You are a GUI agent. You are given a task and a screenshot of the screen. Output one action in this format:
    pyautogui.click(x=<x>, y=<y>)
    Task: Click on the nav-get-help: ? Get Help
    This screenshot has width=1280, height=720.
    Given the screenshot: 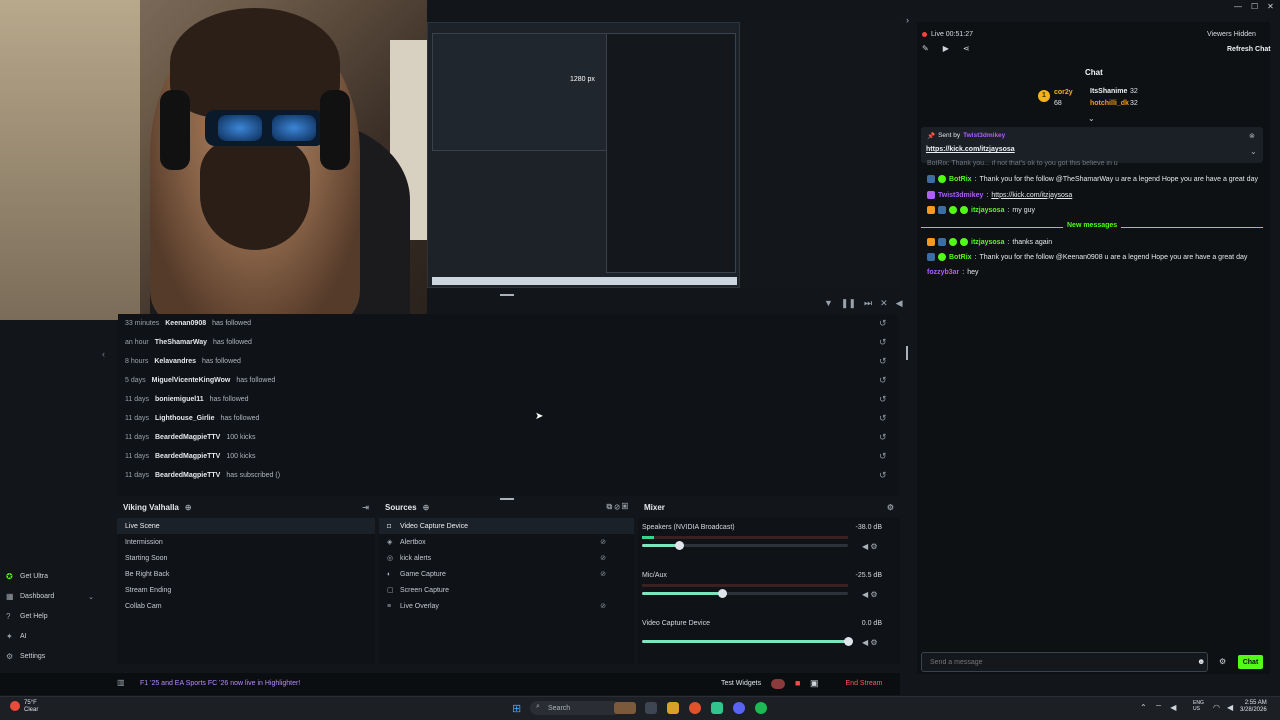 What is the action you would take?
    pyautogui.click(x=27, y=616)
    